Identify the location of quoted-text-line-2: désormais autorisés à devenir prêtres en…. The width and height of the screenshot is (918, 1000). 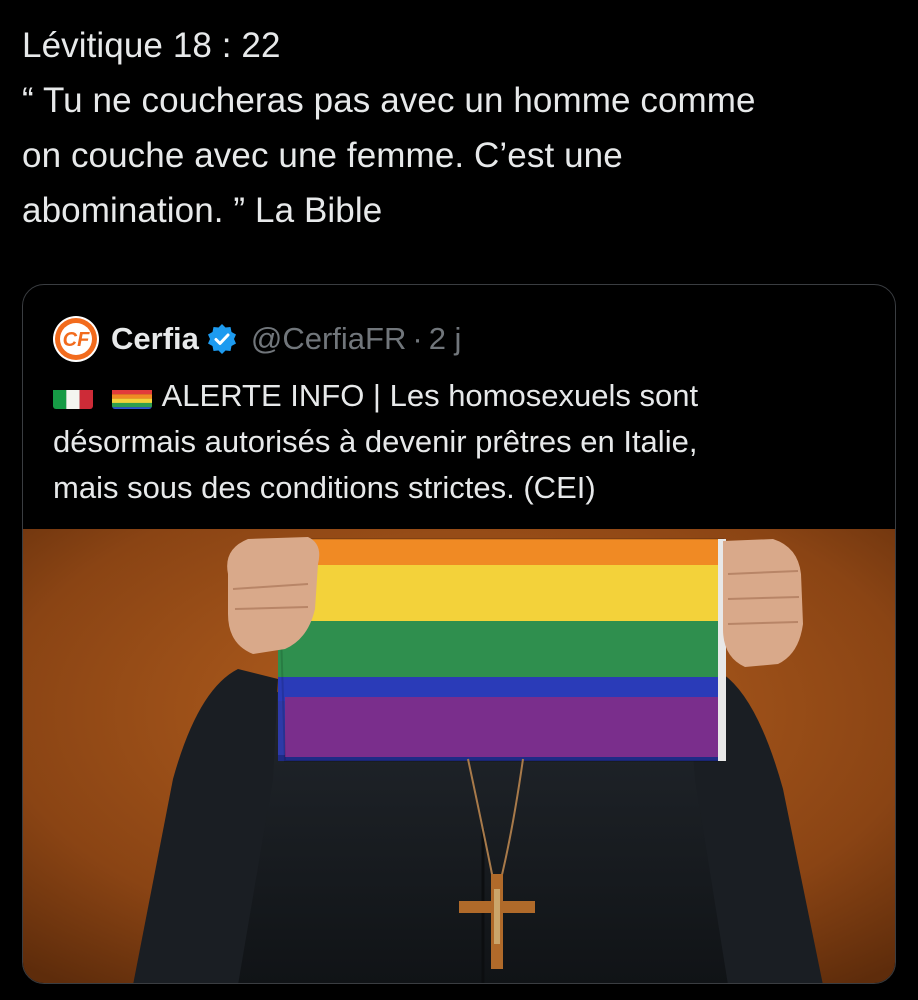
(375, 441).